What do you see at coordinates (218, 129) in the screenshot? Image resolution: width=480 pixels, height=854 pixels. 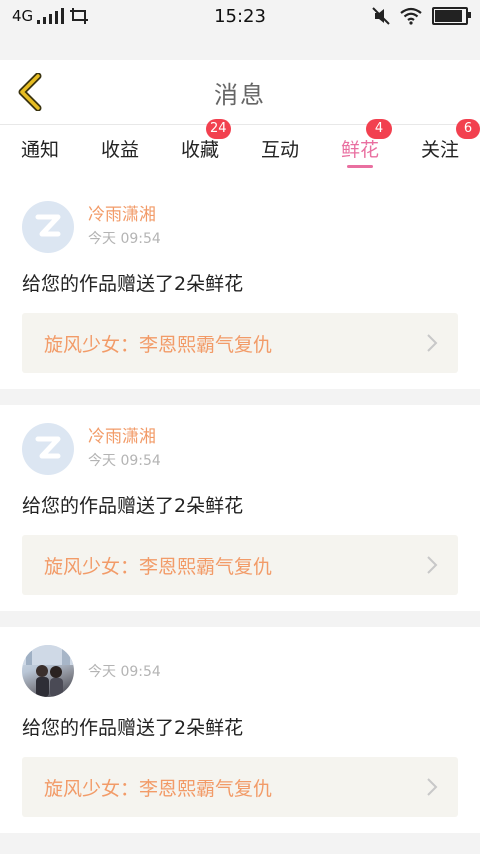 I see `badge-favorites: 24` at bounding box center [218, 129].